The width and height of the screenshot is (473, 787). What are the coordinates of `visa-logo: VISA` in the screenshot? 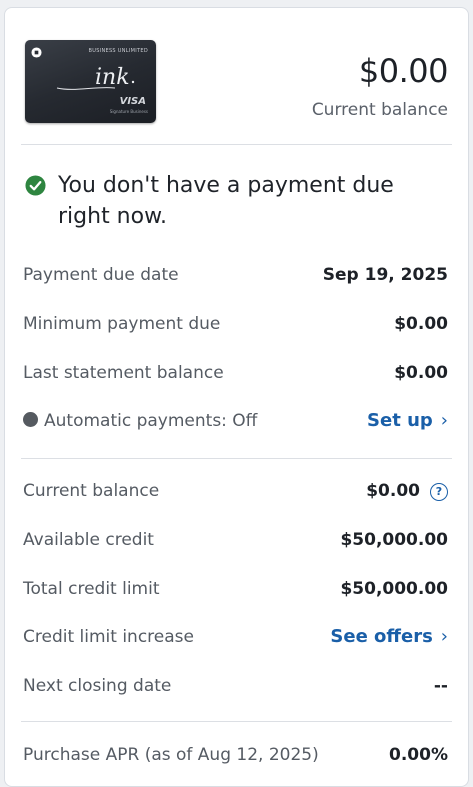 It's located at (132, 101).